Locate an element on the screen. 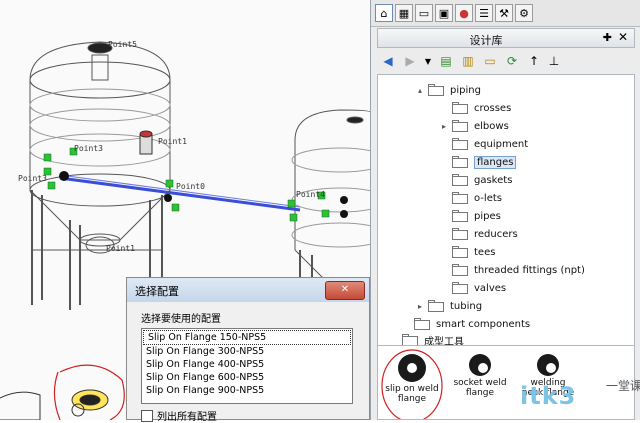 Image resolution: width=640 pixels, height=423 pixels. dialog-title-bar: 选择配置 ✕ is located at coordinates (248, 290).